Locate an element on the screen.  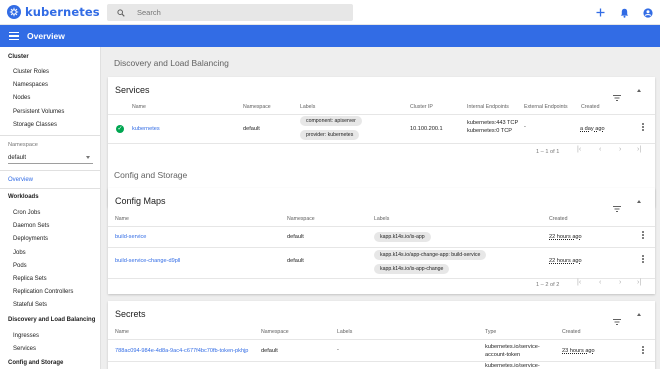
sidebar-item-replication-controllers: Replication Controllers is located at coordinates (43, 292).